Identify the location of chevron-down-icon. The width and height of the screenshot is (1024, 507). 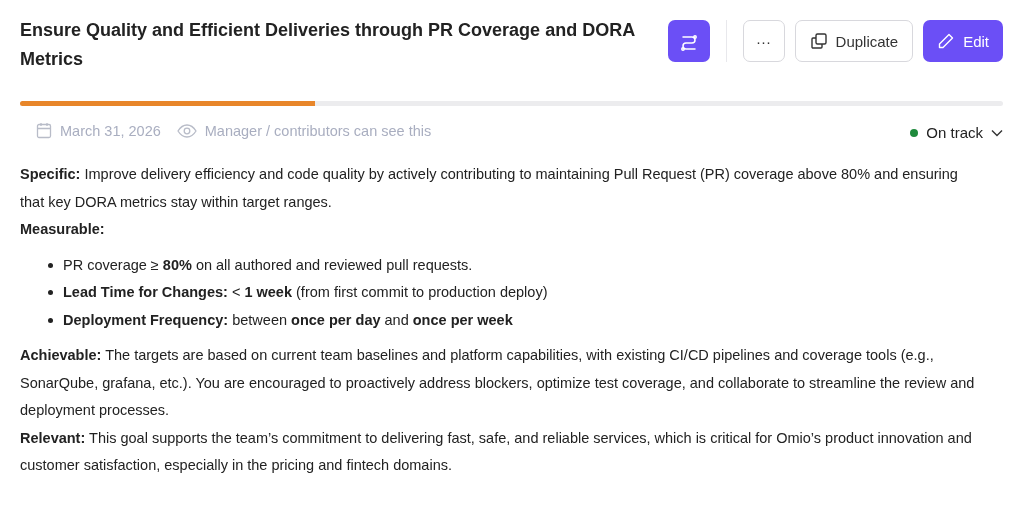
(997, 132).